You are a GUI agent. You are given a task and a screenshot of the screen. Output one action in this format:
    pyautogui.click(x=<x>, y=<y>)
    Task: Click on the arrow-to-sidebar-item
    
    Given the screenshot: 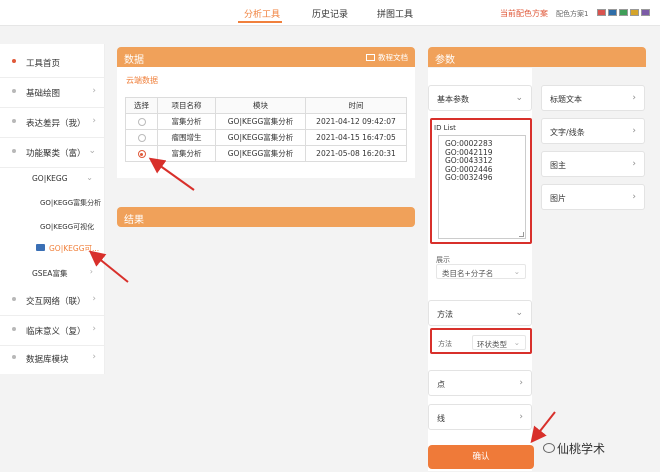 What is the action you would take?
    pyautogui.click(x=108, y=266)
    